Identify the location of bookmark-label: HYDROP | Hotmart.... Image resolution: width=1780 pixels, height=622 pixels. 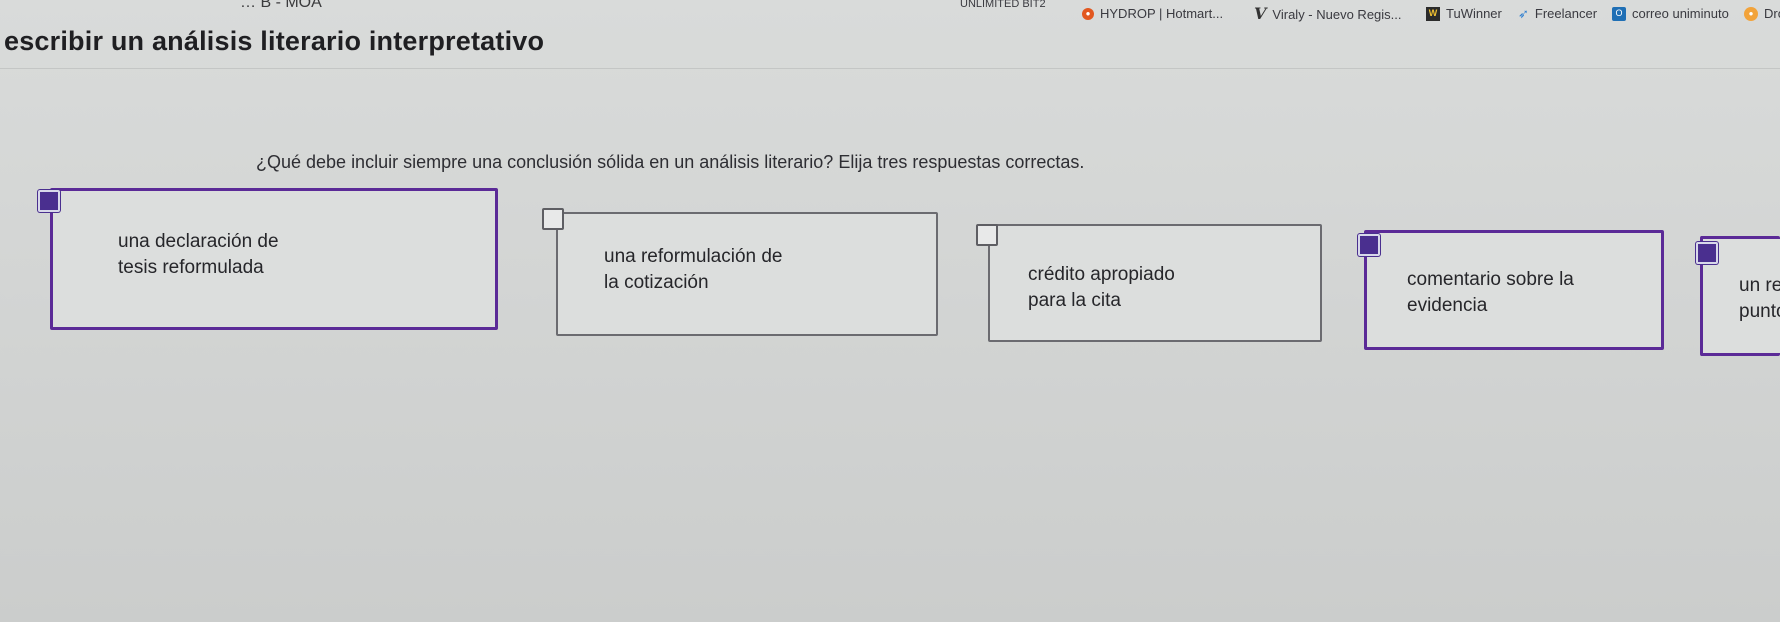
(1162, 13).